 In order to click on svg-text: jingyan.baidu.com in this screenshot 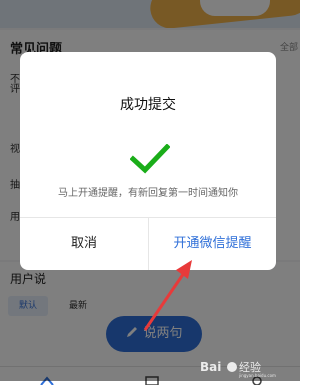, I will do `click(257, 375)`.